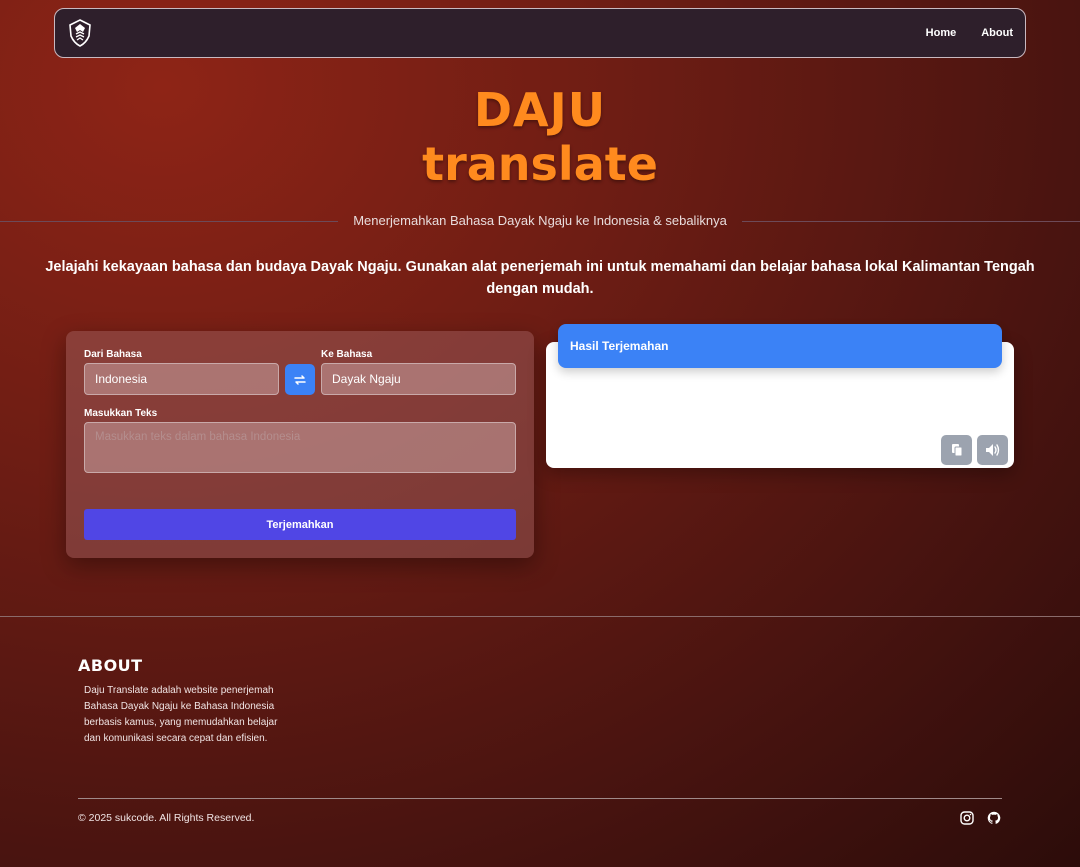 This screenshot has width=1080, height=867. What do you see at coordinates (969, 33) in the screenshot?
I see `nav-links: Home About` at bounding box center [969, 33].